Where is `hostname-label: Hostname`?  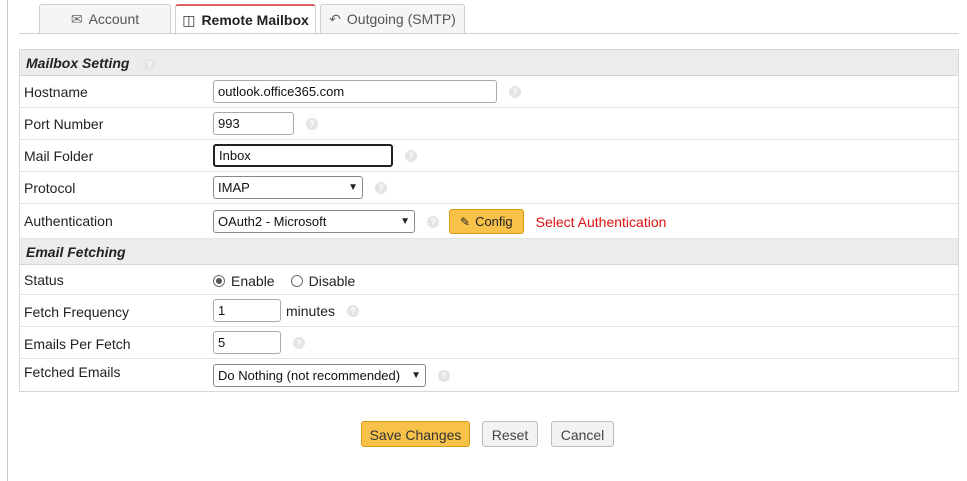
hostname-label: Hostname is located at coordinates (56, 92).